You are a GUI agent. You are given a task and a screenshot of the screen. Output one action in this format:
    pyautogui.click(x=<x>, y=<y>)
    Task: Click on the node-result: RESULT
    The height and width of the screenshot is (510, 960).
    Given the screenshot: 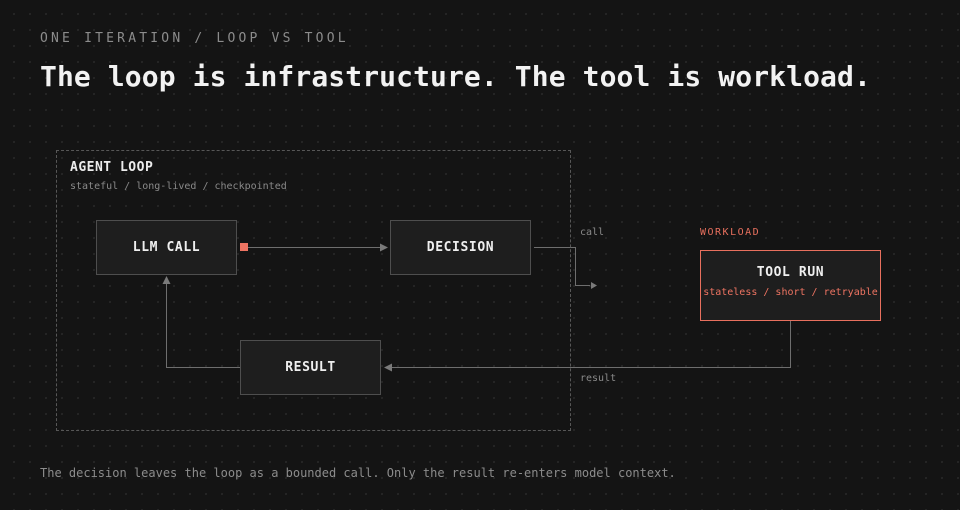 What is the action you would take?
    pyautogui.click(x=310, y=367)
    